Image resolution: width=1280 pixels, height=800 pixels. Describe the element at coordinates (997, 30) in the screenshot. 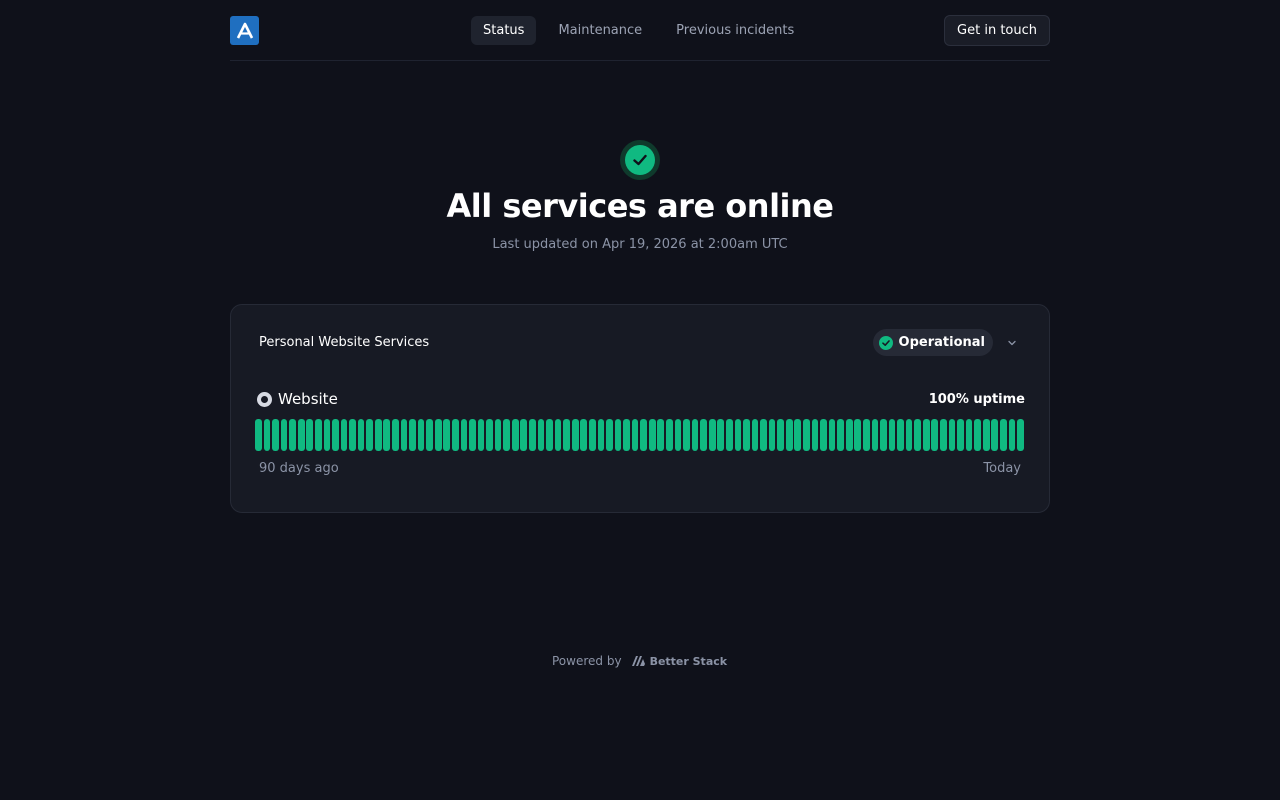

I see `get-in-touch-button: Get in touch` at that location.